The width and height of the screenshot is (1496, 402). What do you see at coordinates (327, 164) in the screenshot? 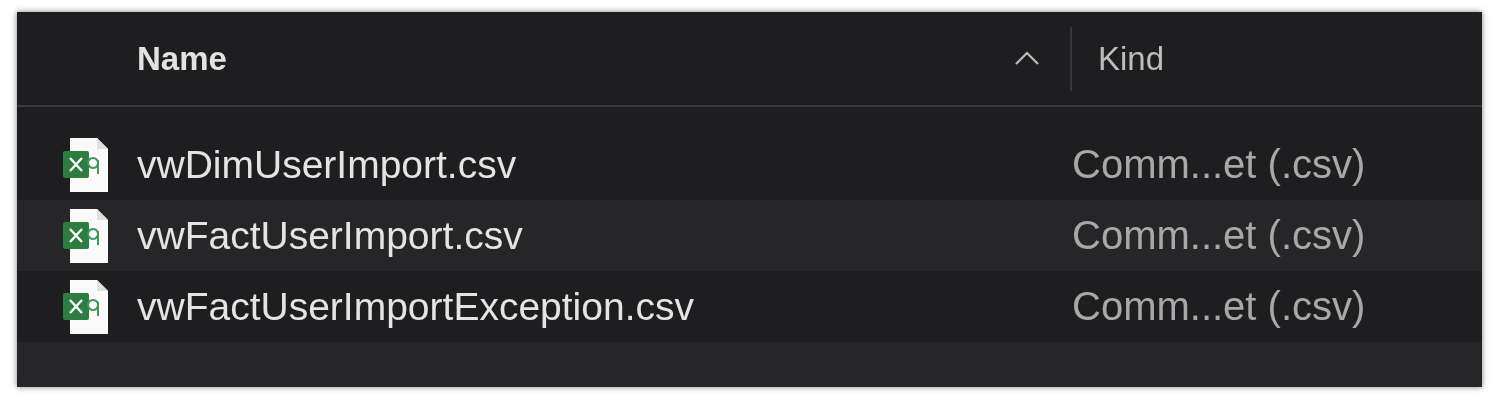
I see `file-name: vwDimUserImport.csv` at bounding box center [327, 164].